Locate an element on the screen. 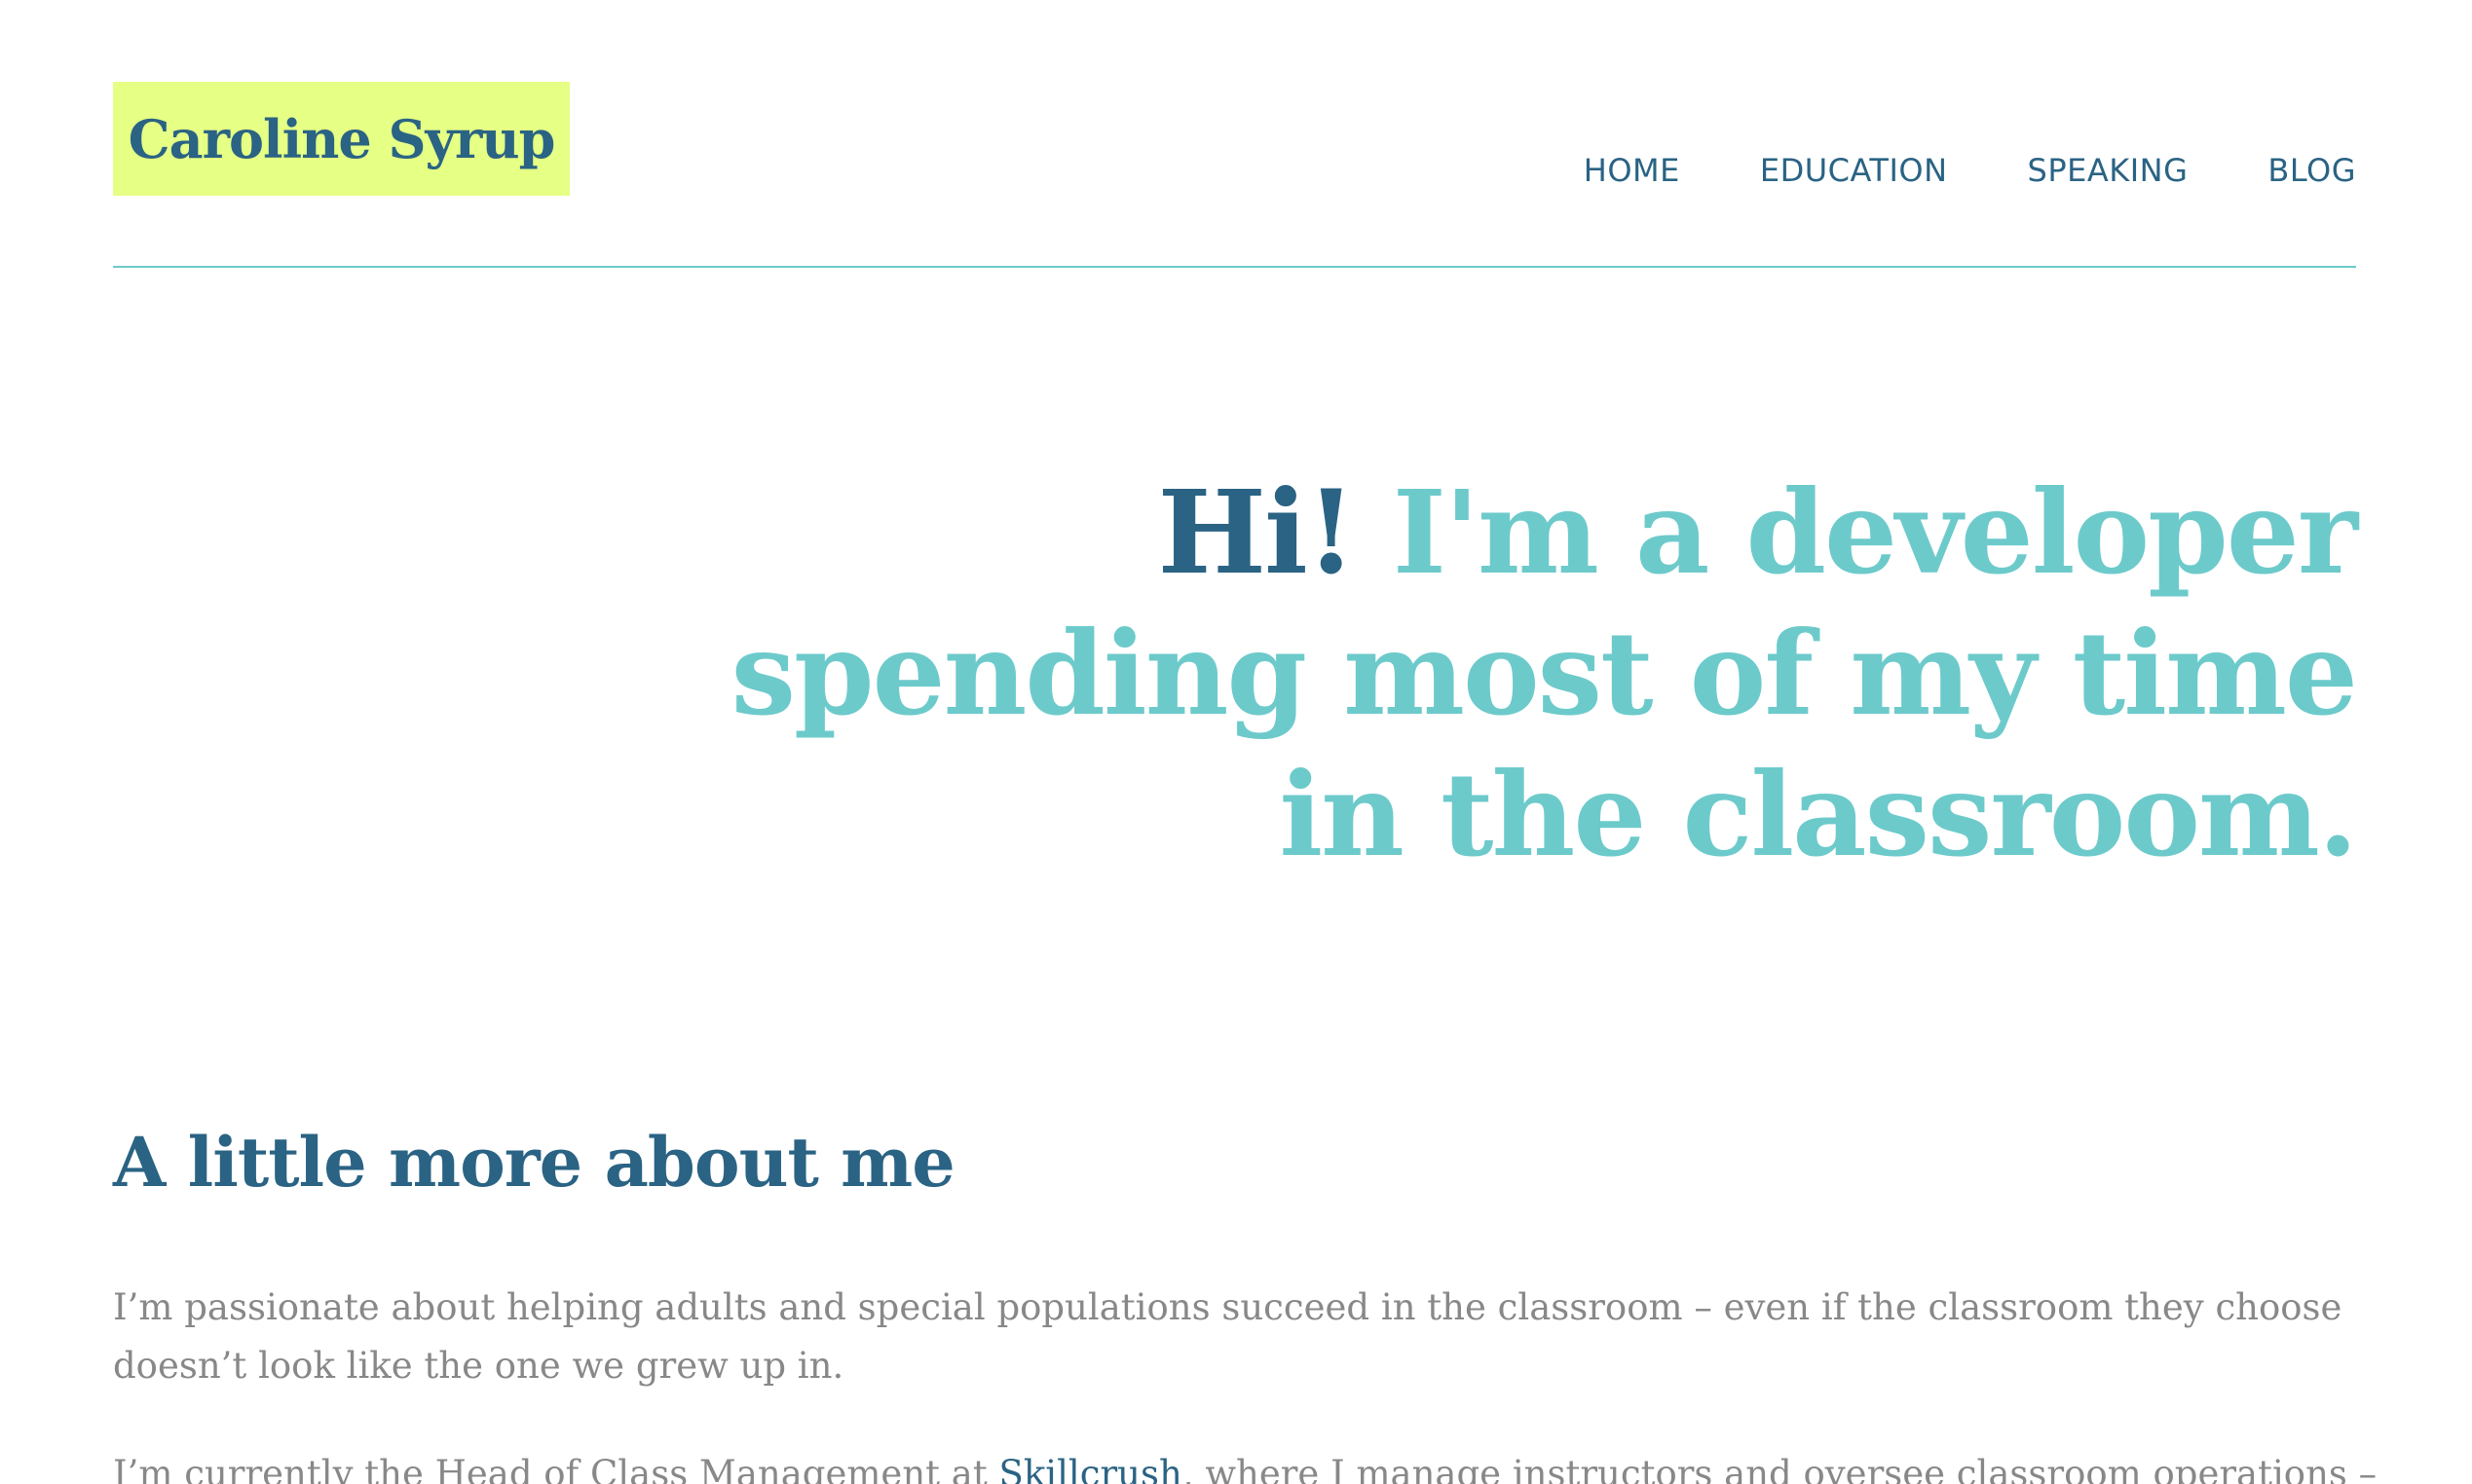 The image size is (2472, 1484). nav-item-blog: BLOG is located at coordinates (2311, 170).